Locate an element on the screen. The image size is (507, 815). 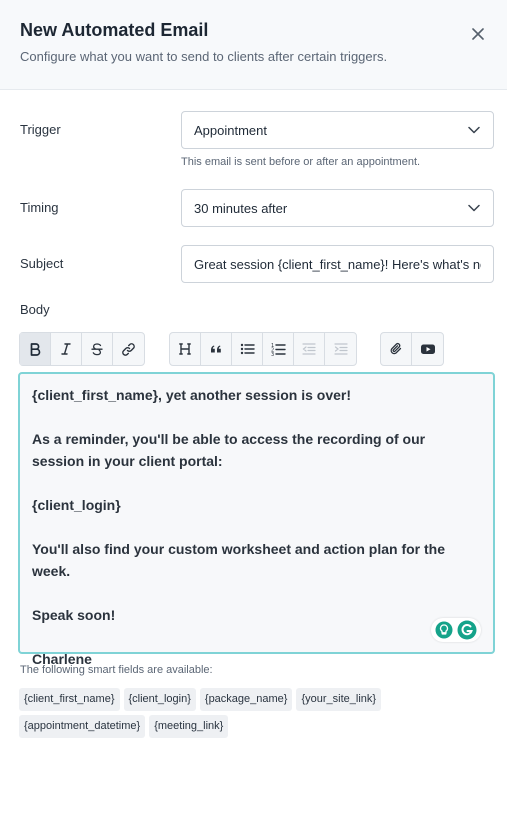
modal-title: New Automated Email is located at coordinates (114, 30).